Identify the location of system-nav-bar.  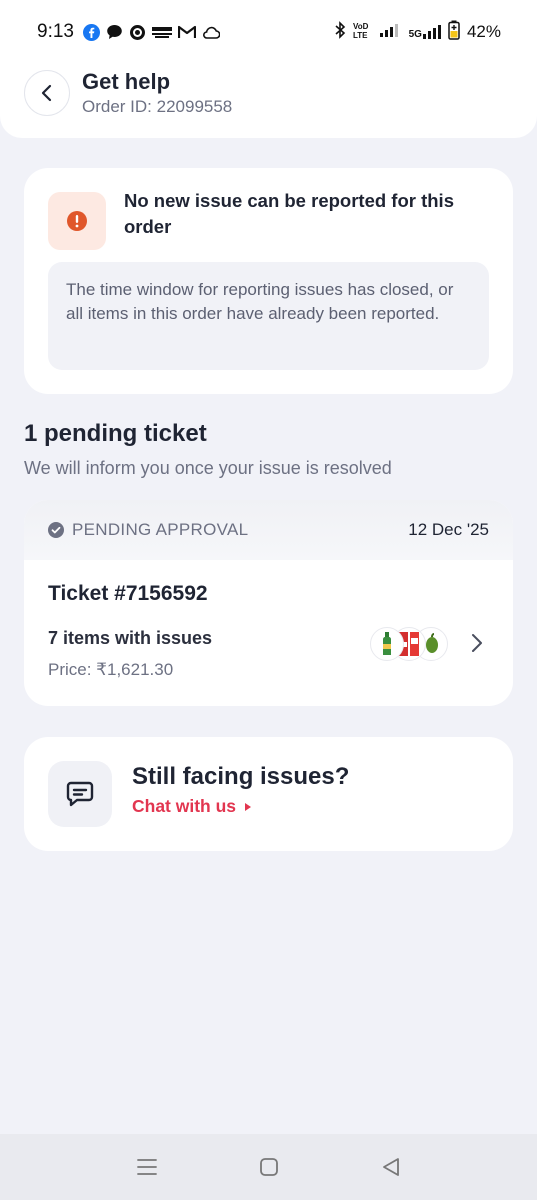
(268, 1167).